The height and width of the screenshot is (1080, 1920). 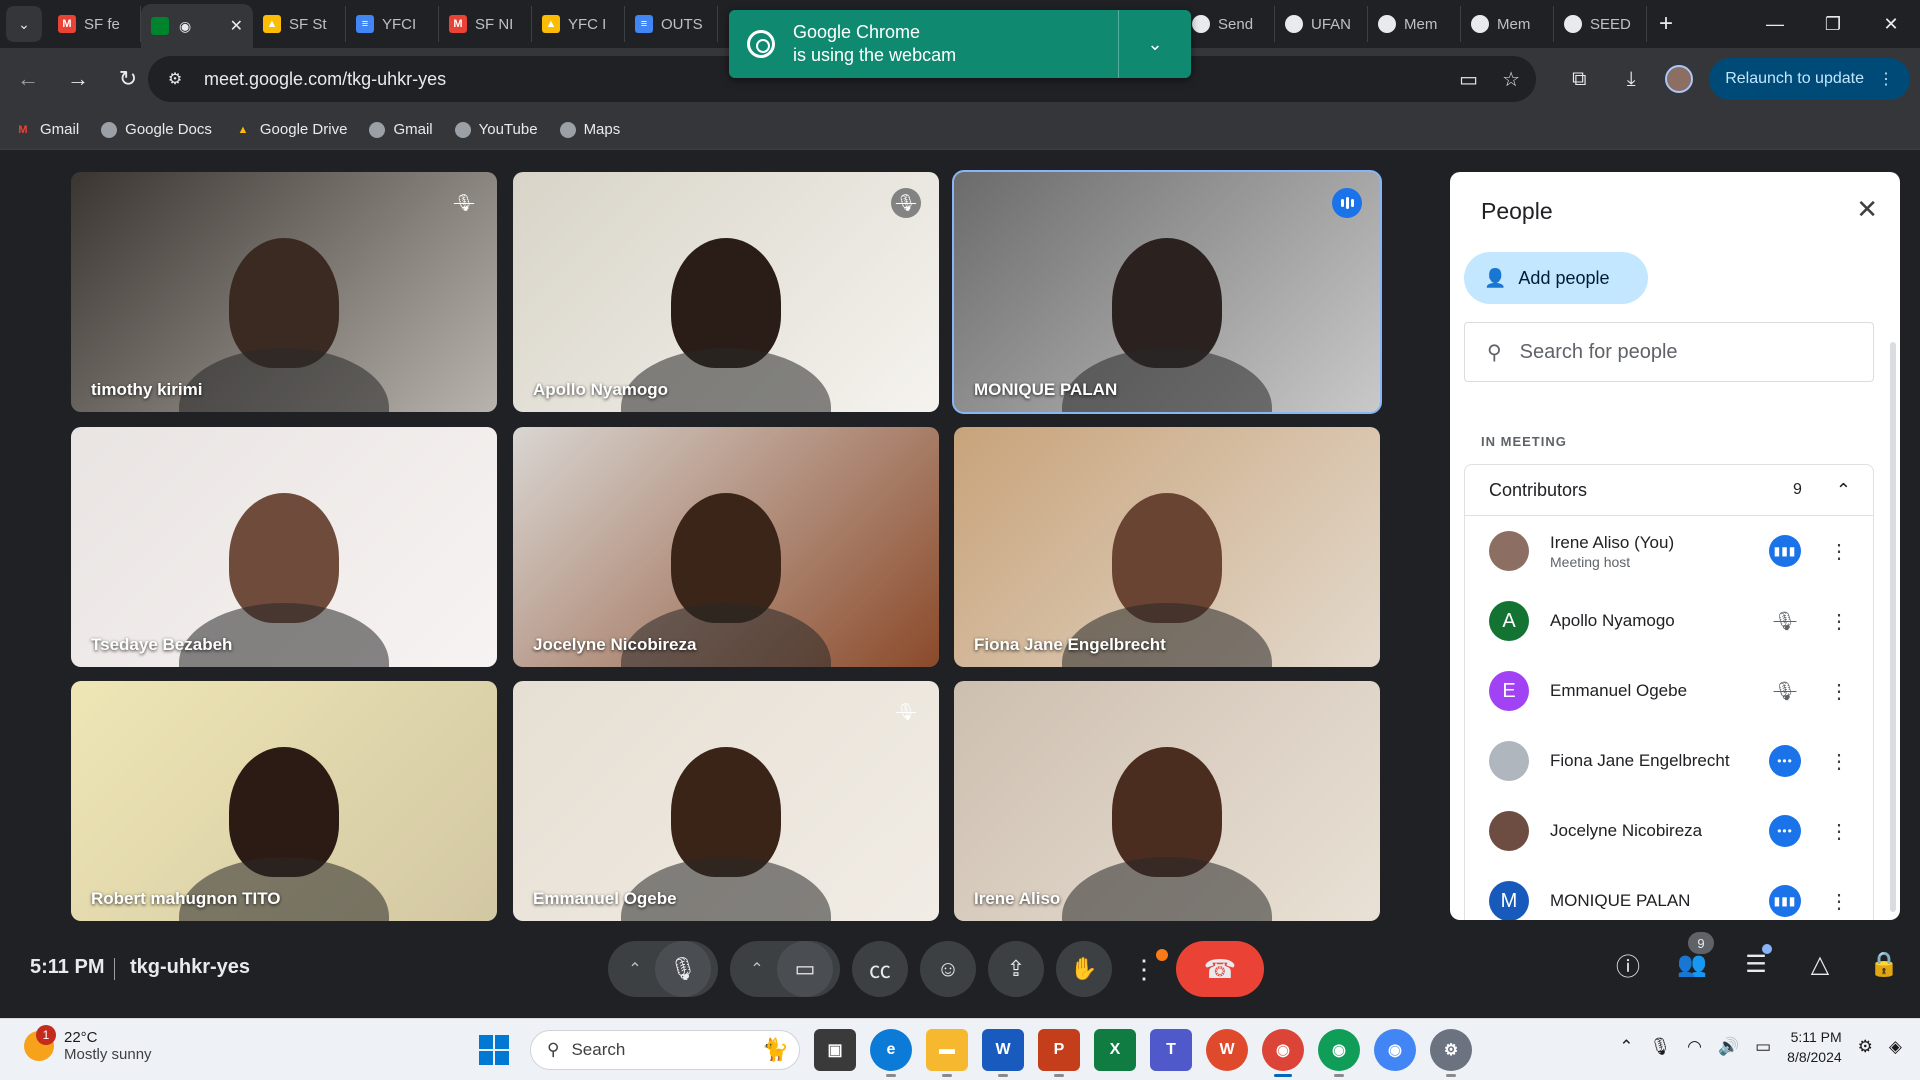 What do you see at coordinates (726, 292) in the screenshot?
I see `video-tile: Apollo Nyamogo 🎙` at bounding box center [726, 292].